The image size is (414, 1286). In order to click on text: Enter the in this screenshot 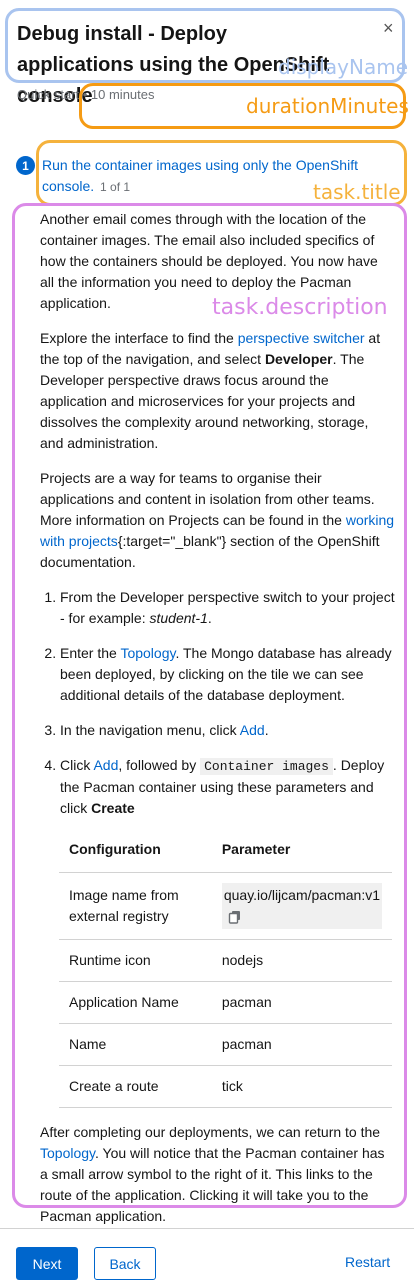, I will do `click(90, 653)`.